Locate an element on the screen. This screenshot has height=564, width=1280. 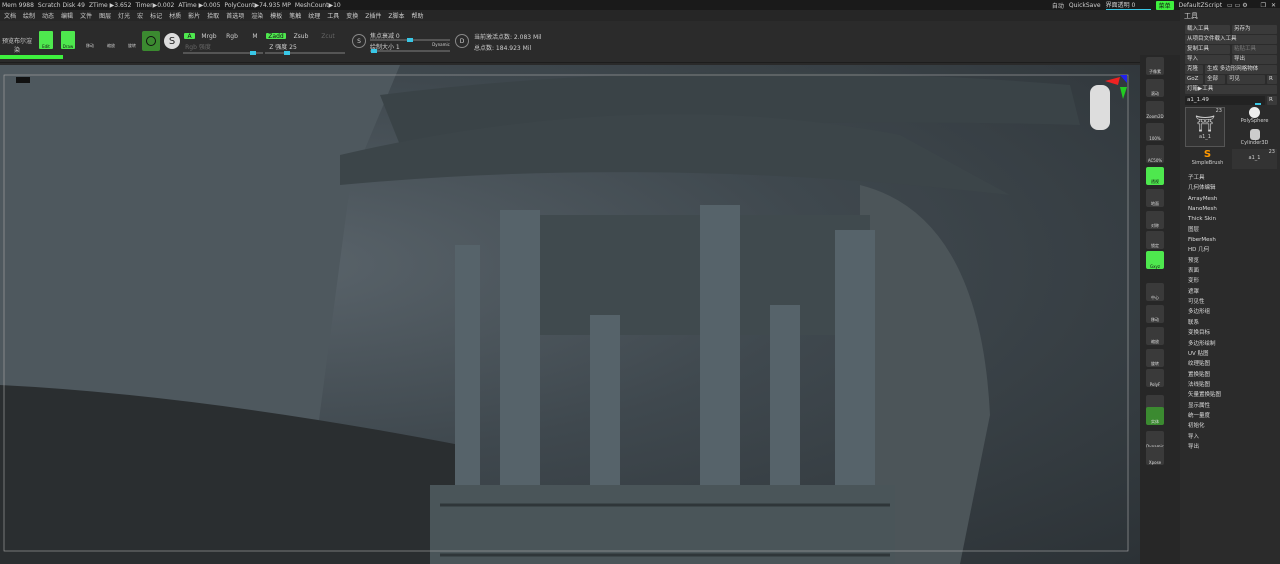
tool-thumb-polysphere: PolySphere is located at coordinates (1254, 117).